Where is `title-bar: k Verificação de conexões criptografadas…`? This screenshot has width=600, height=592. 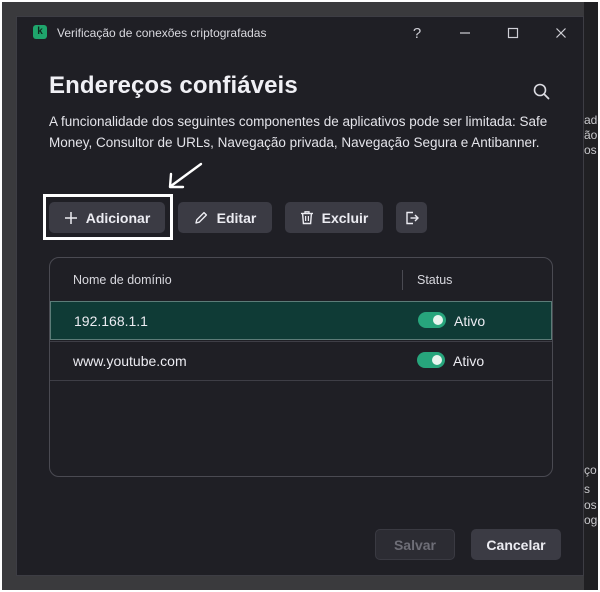 title-bar: k Verificação de conexões criptografadas… is located at coordinates (300, 33).